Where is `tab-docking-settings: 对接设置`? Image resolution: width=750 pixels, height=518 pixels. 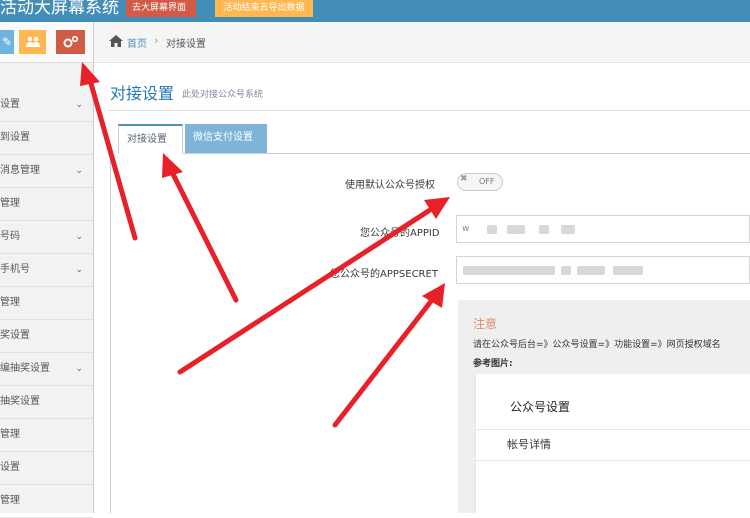 tab-docking-settings: 对接设置 is located at coordinates (150, 139).